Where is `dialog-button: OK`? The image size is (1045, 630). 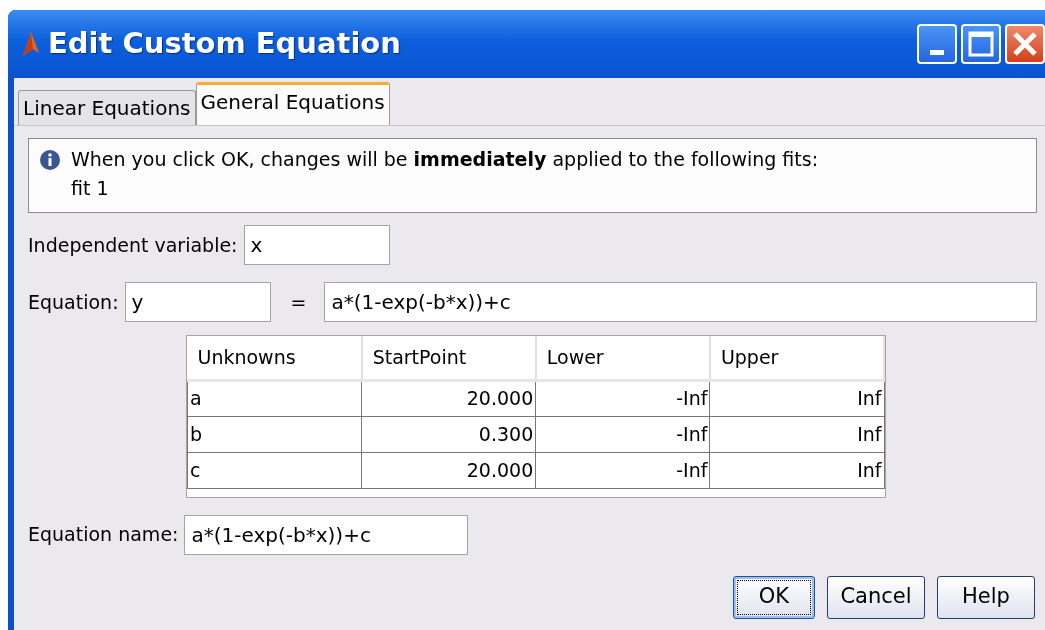
dialog-button: OK is located at coordinates (774, 597).